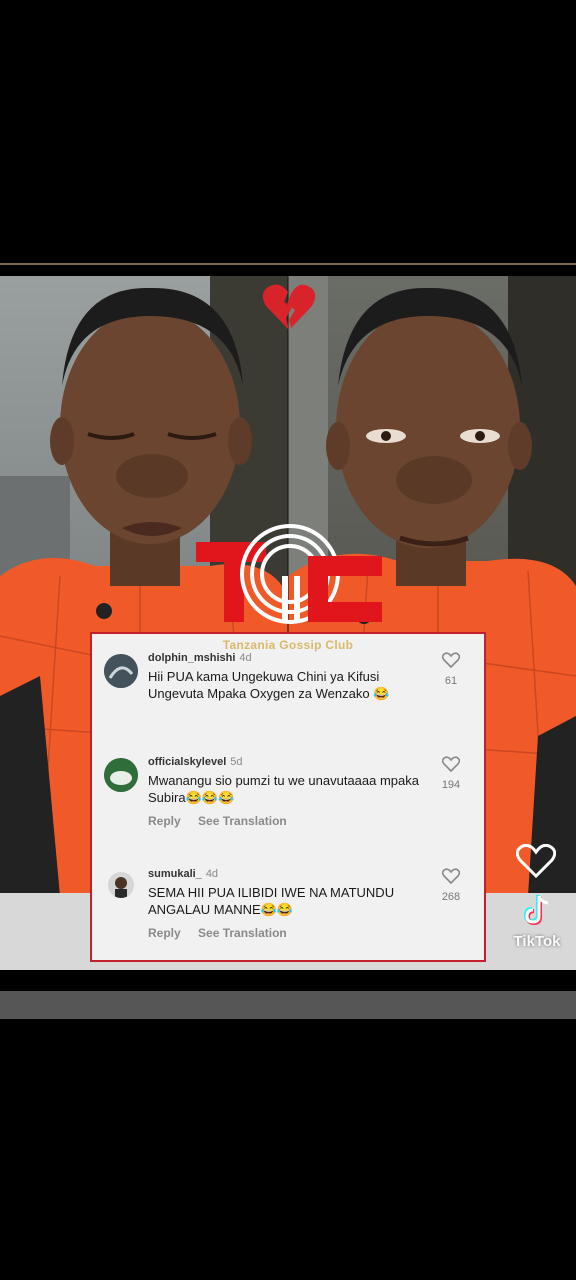  Describe the element at coordinates (451, 773) in the screenshot. I see `like-button: 194` at that location.